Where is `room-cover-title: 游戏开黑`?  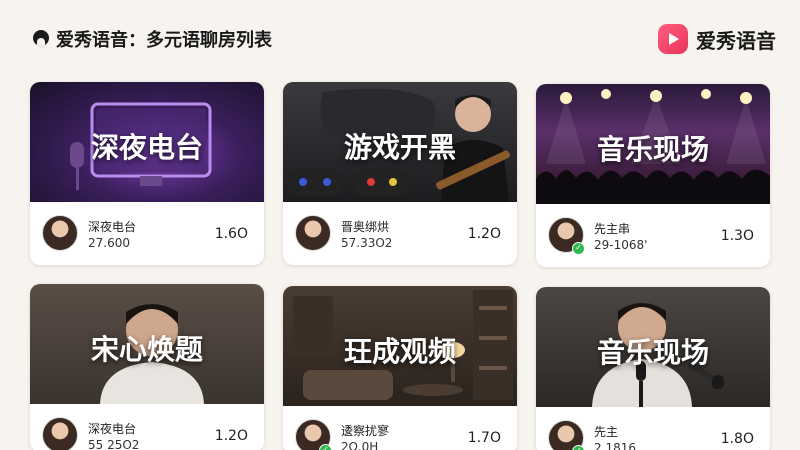 room-cover-title: 游戏开黑 is located at coordinates (399, 147).